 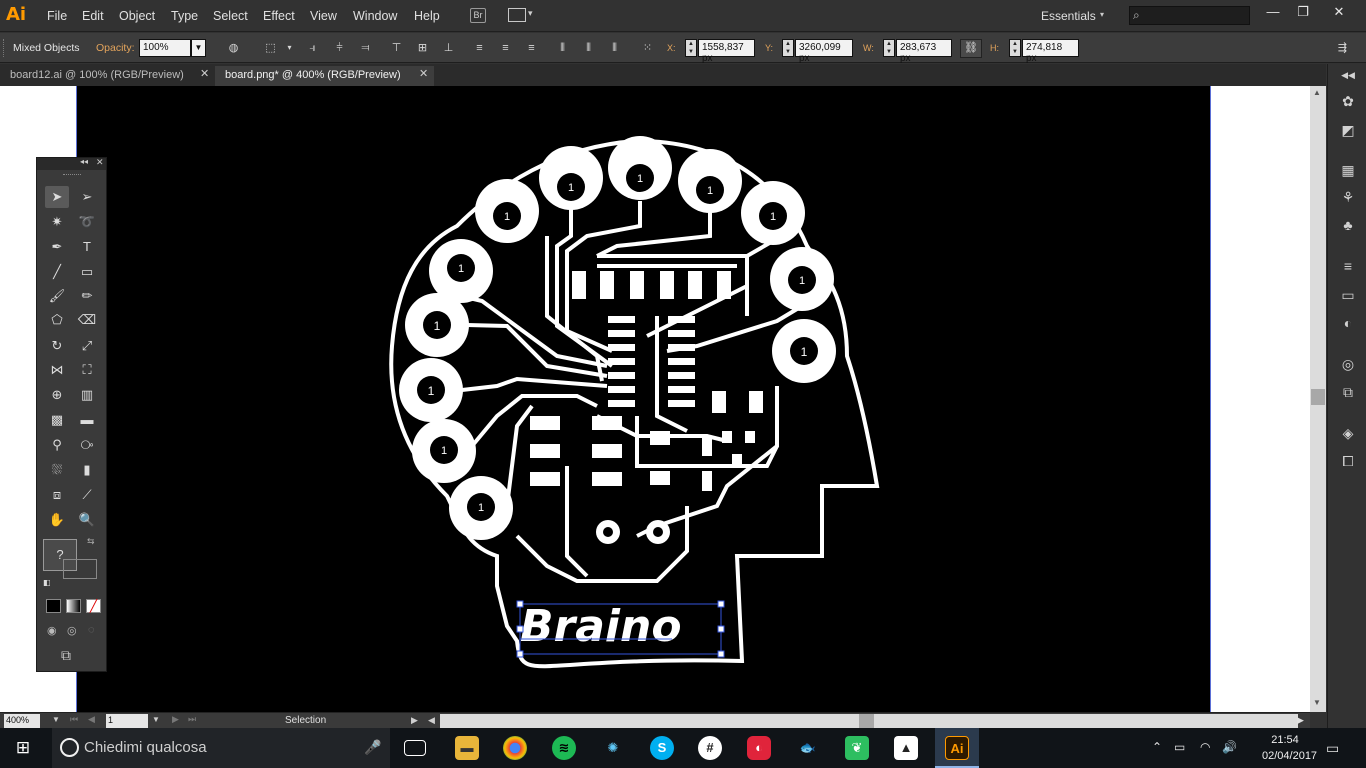 What do you see at coordinates (431, 720) in the screenshot?
I see `scroll-left-icon: ◀` at bounding box center [431, 720].